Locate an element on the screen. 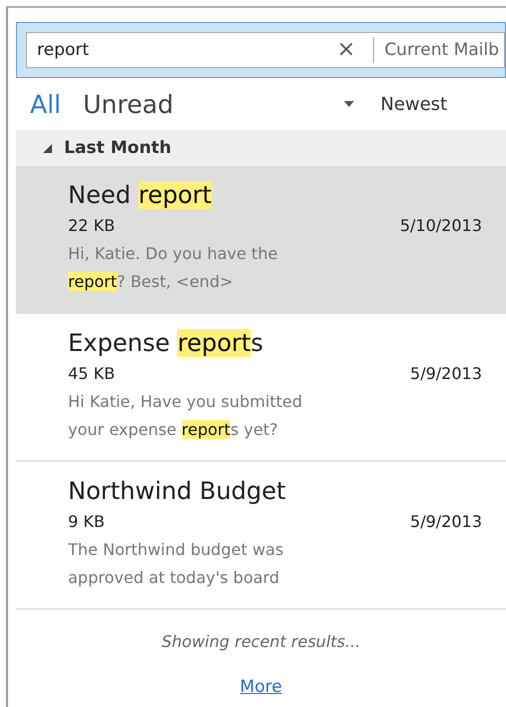 This screenshot has height=707, width=506. search-field: report × Current Mailb is located at coordinates (265, 50).